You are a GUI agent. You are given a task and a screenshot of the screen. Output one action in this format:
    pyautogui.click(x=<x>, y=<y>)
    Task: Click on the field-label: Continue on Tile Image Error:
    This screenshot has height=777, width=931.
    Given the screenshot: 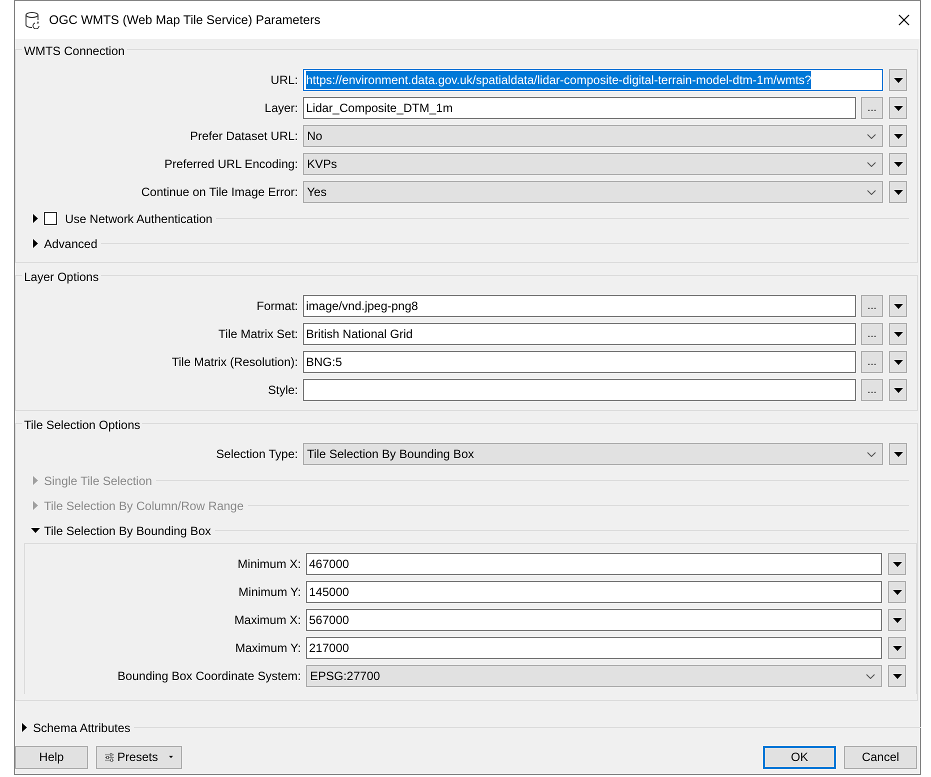 What is the action you would take?
    pyautogui.click(x=219, y=192)
    